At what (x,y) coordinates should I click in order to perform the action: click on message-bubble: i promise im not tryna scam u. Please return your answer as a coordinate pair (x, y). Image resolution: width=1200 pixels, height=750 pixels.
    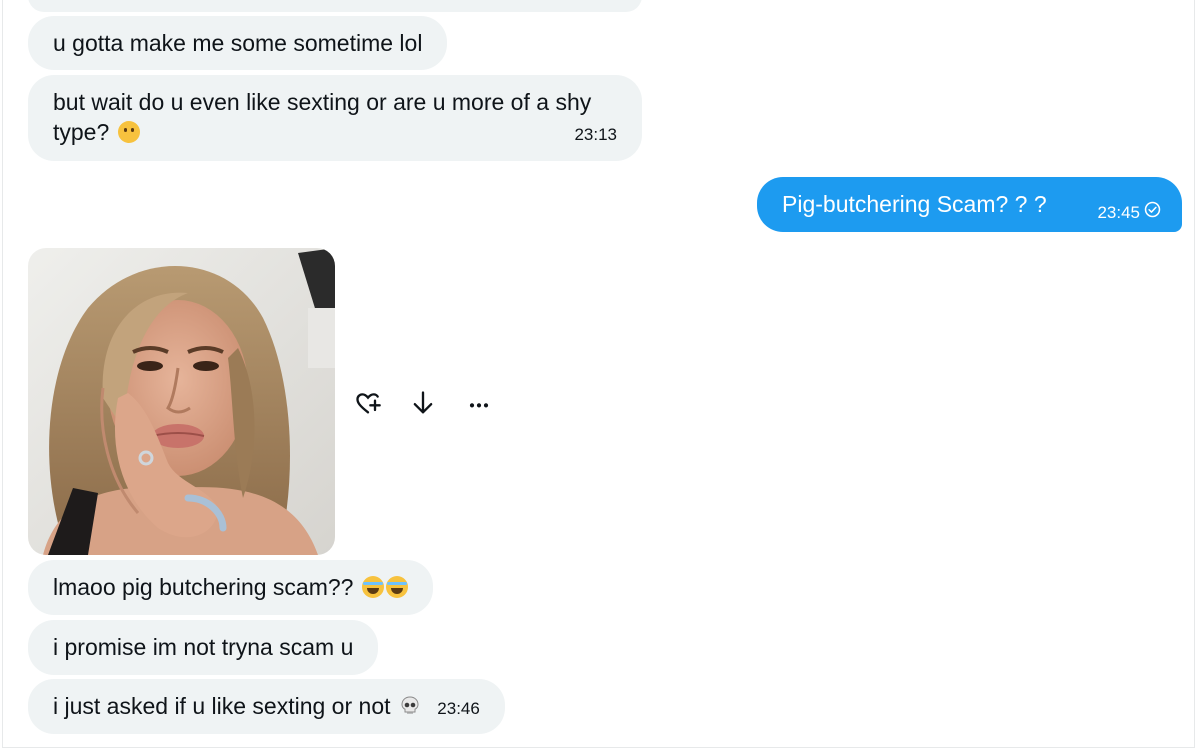
    Looking at the image, I should click on (203, 647).